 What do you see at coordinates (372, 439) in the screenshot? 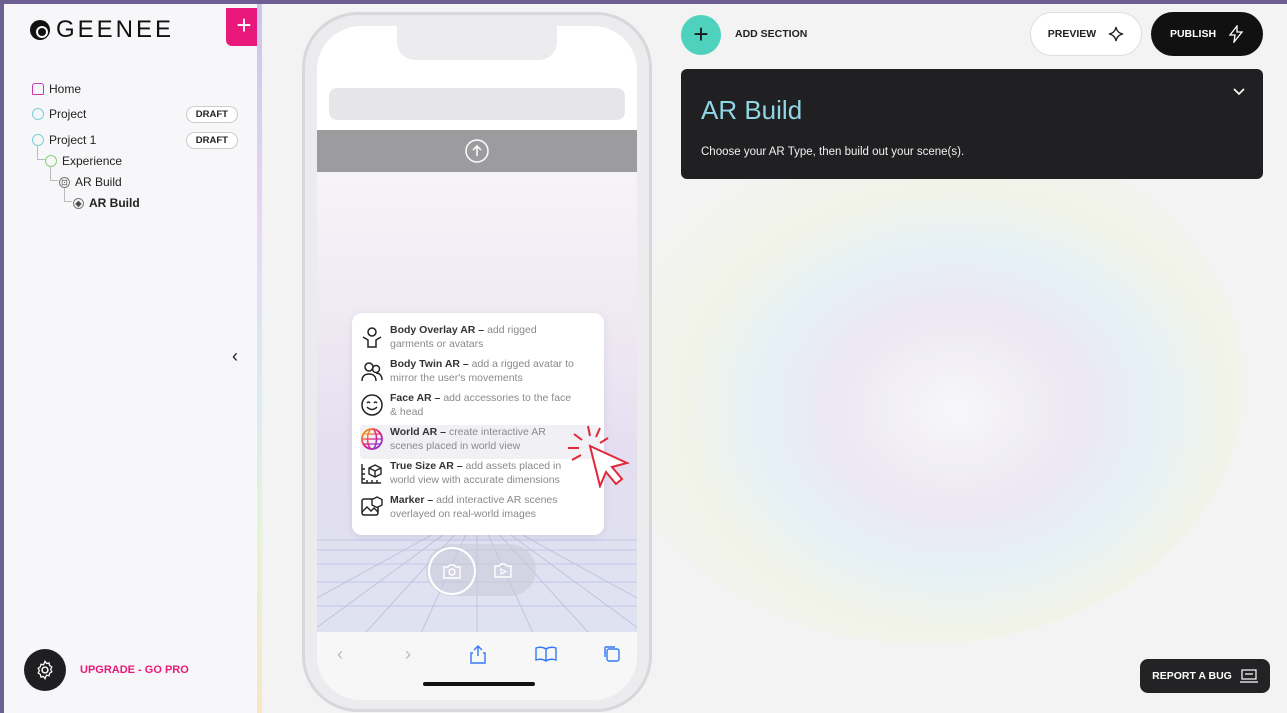
I see `globe-icon` at bounding box center [372, 439].